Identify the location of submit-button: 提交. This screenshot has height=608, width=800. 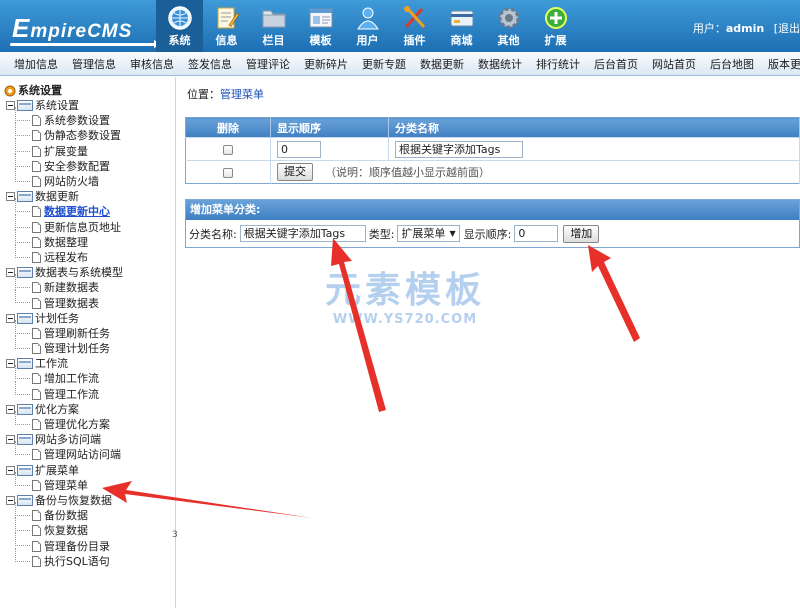
(295, 172).